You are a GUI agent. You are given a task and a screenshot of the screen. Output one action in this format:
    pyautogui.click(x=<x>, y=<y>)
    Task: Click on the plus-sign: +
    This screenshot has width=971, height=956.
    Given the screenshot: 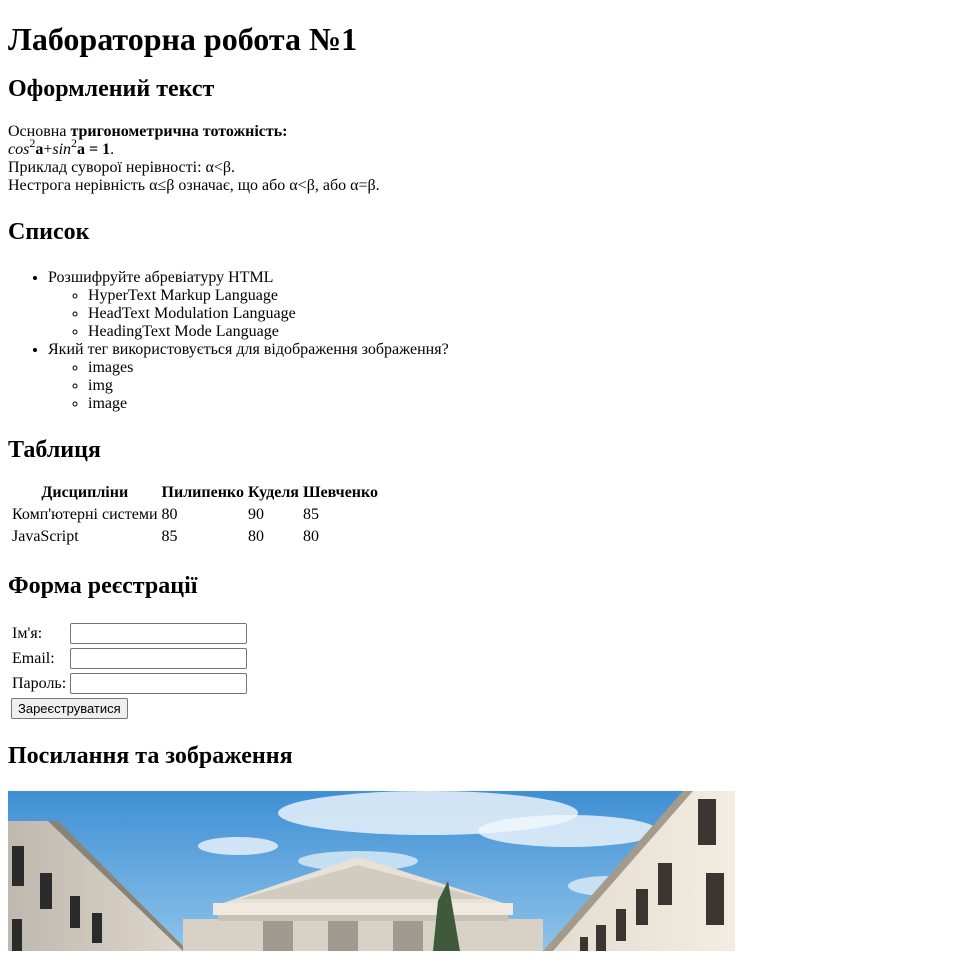 What is the action you would take?
    pyautogui.click(x=48, y=149)
    